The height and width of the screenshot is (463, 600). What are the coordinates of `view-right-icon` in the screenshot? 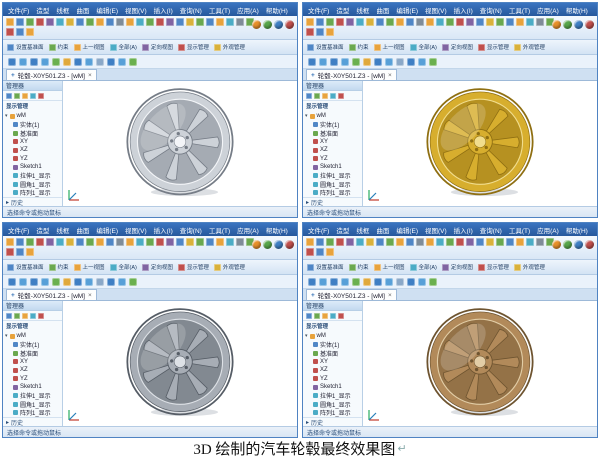 It's located at (345, 61).